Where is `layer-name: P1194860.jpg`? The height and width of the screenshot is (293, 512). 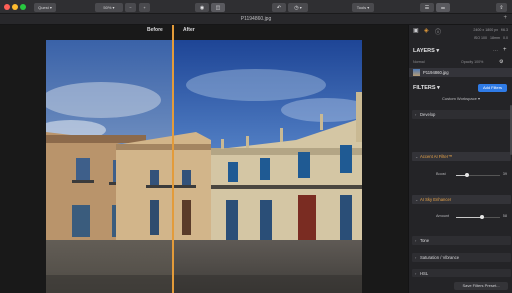 layer-name: P1194860.jpg is located at coordinates (436, 72).